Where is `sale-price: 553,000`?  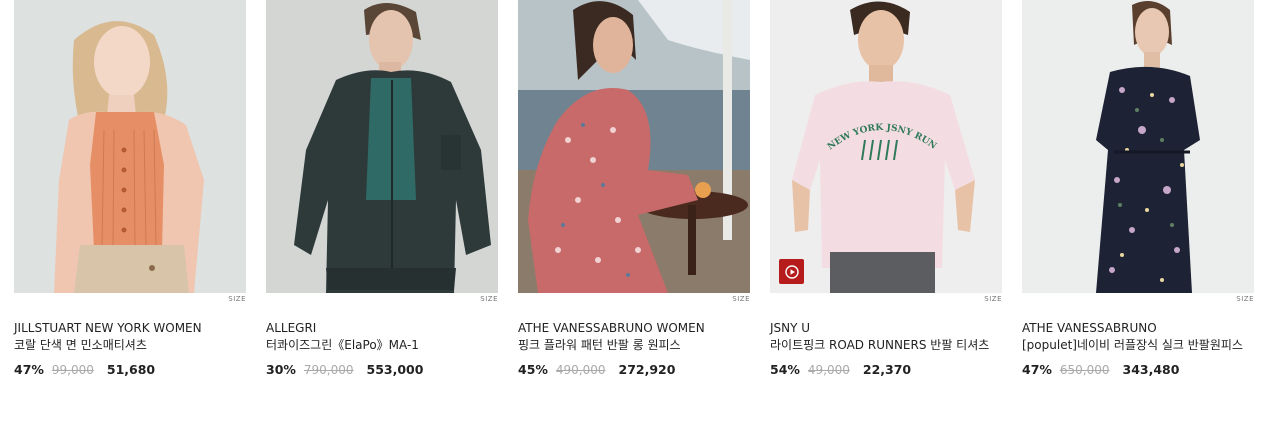 sale-price: 553,000 is located at coordinates (395, 369).